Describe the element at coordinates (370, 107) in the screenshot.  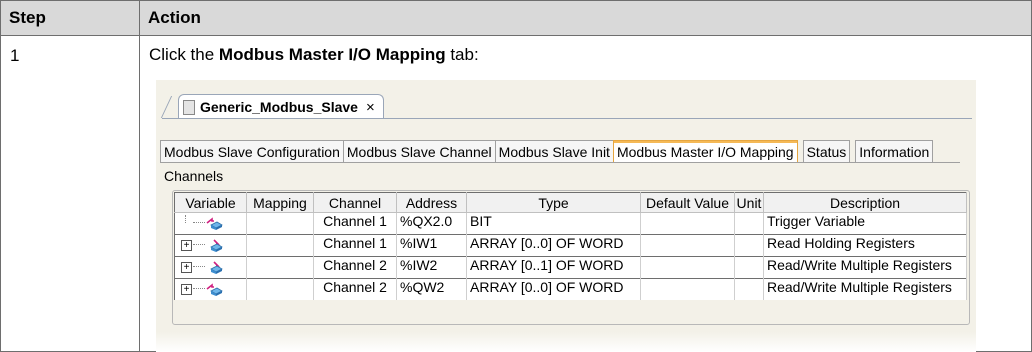
I see `close-icon: ×` at that location.